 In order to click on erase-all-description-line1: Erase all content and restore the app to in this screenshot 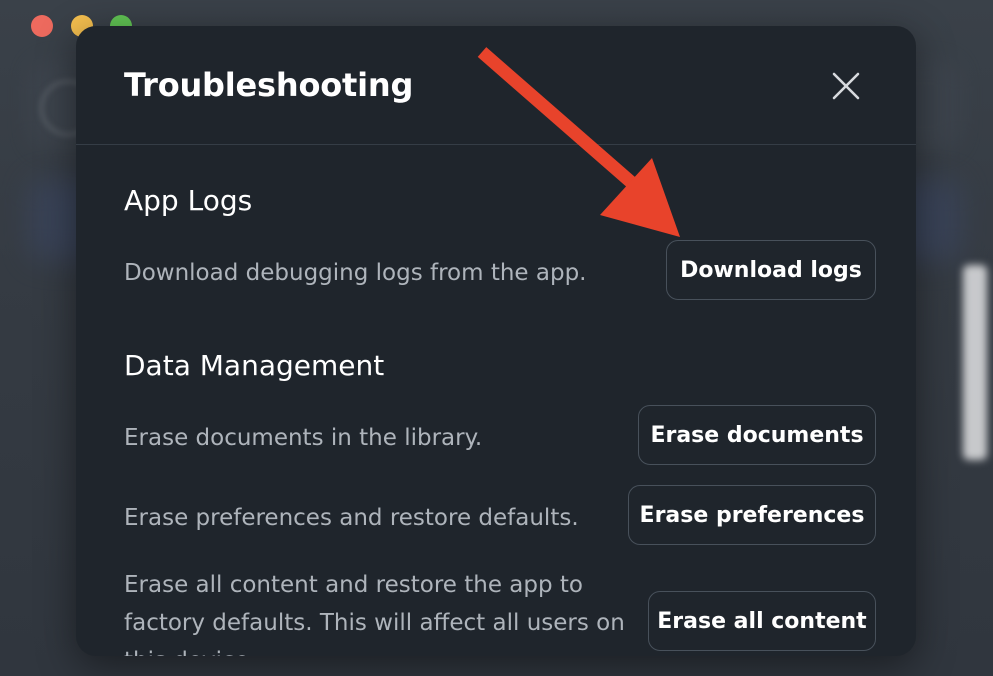, I will do `click(354, 585)`.